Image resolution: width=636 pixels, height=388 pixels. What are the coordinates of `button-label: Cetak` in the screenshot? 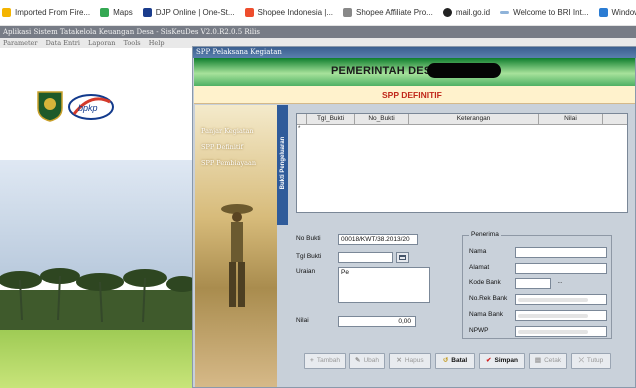 It's located at (553, 360).